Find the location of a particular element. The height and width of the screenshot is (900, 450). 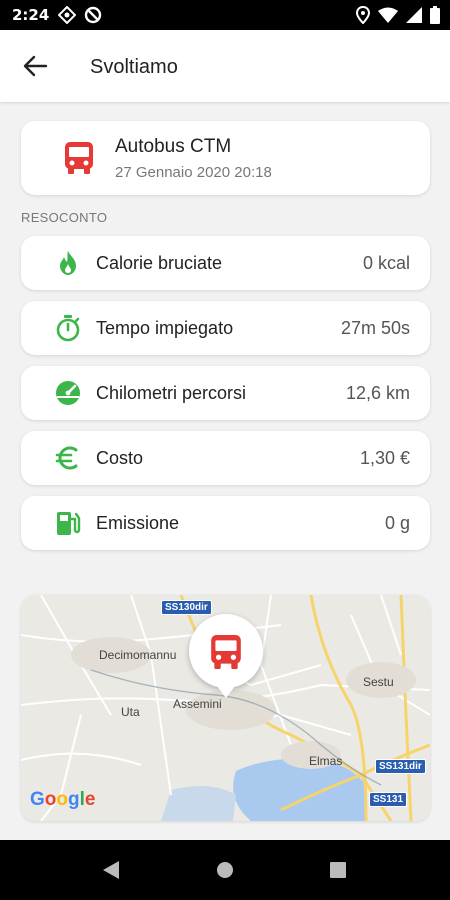

stat-label: Costo is located at coordinates (120, 458).